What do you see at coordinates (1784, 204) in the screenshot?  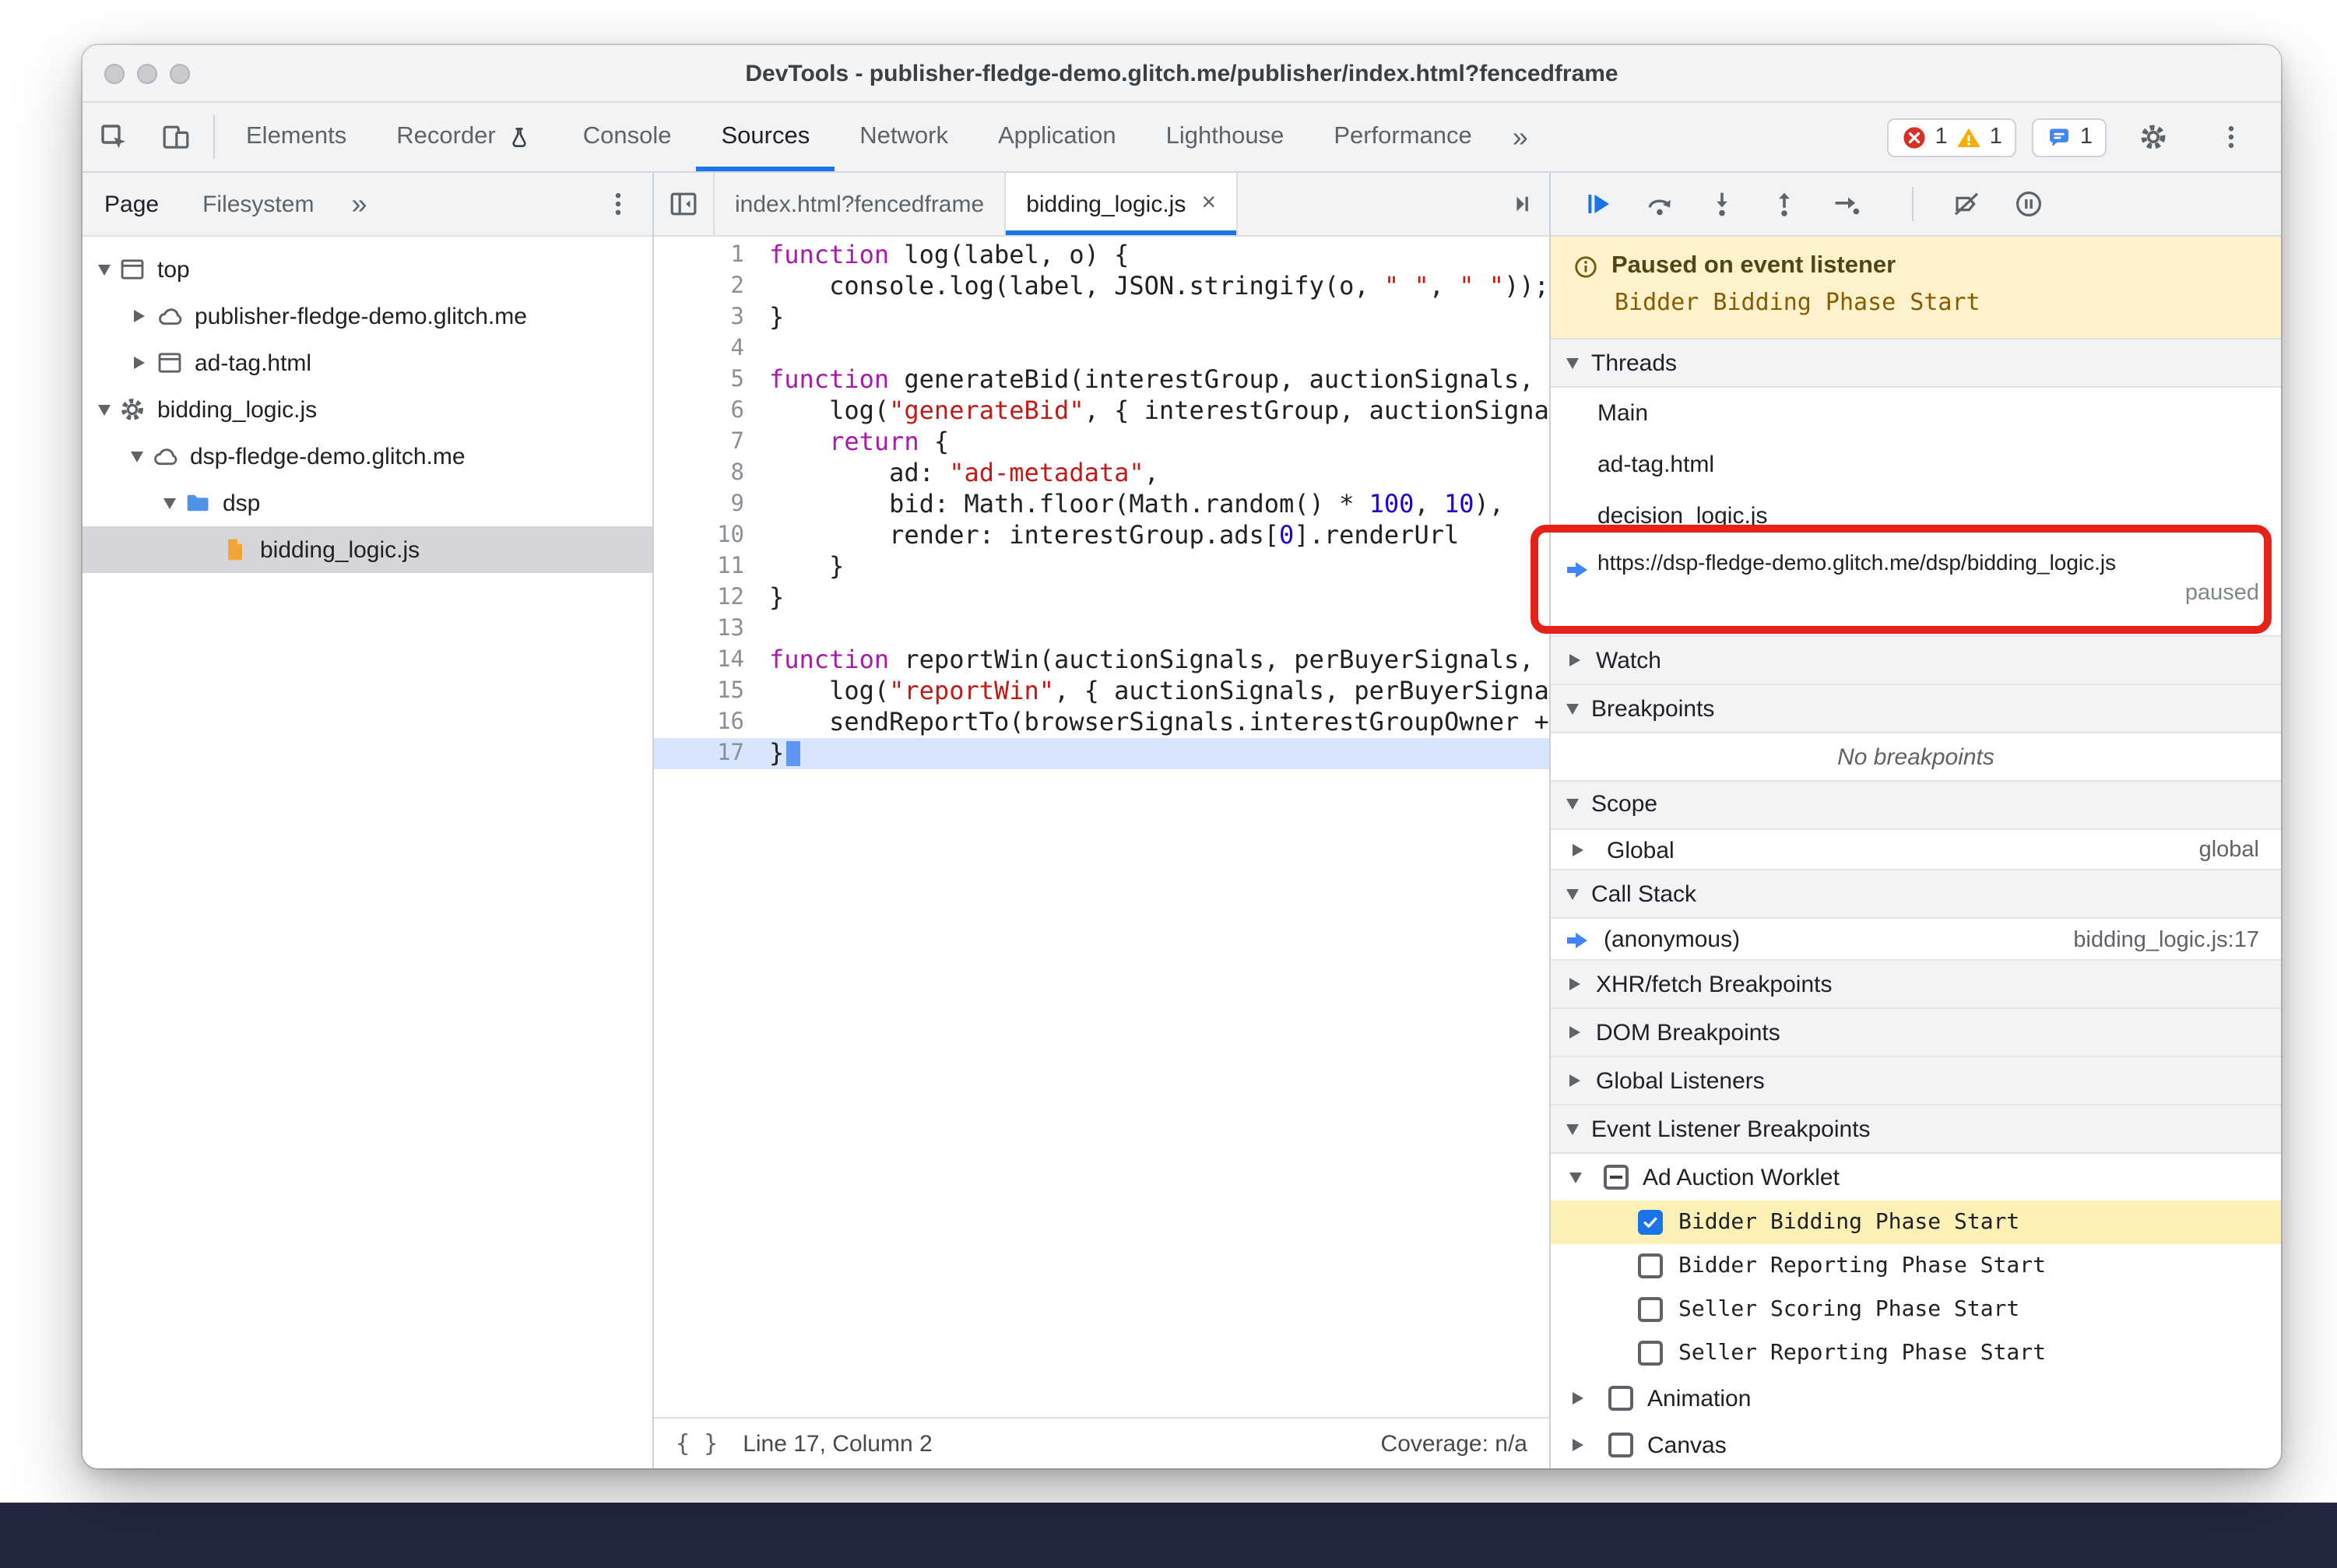 I see `step-out-button` at bounding box center [1784, 204].